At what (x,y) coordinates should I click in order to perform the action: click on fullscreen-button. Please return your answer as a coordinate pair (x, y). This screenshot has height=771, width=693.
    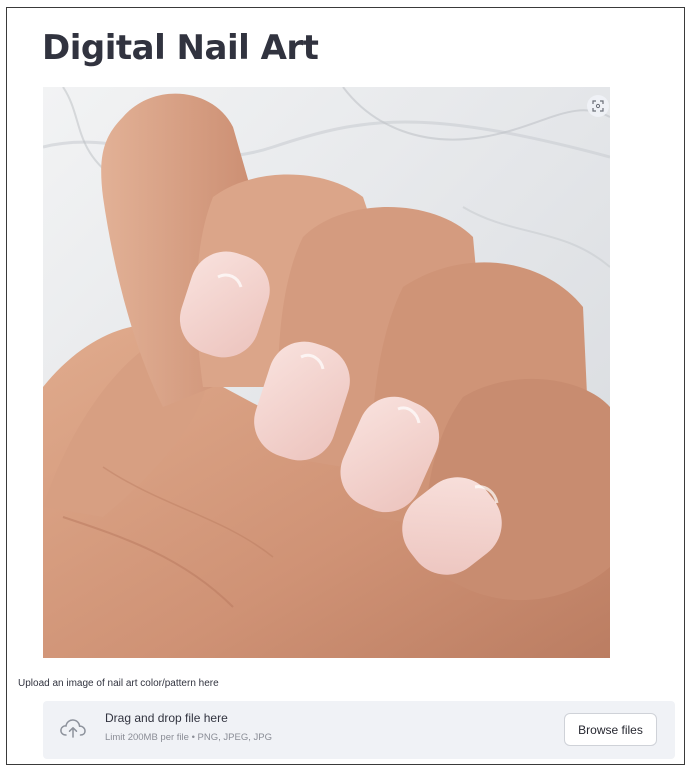
    Looking at the image, I should click on (598, 106).